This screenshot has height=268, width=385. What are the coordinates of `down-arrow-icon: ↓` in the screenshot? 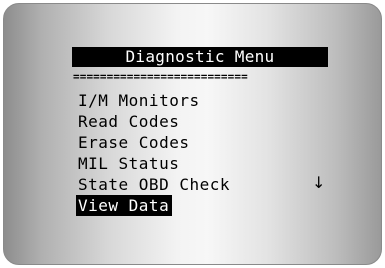 It's located at (318, 183).